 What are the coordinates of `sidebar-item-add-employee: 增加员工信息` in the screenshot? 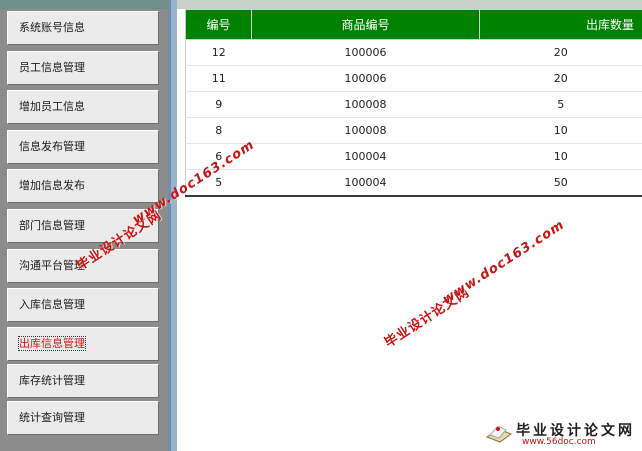 It's located at (83, 107).